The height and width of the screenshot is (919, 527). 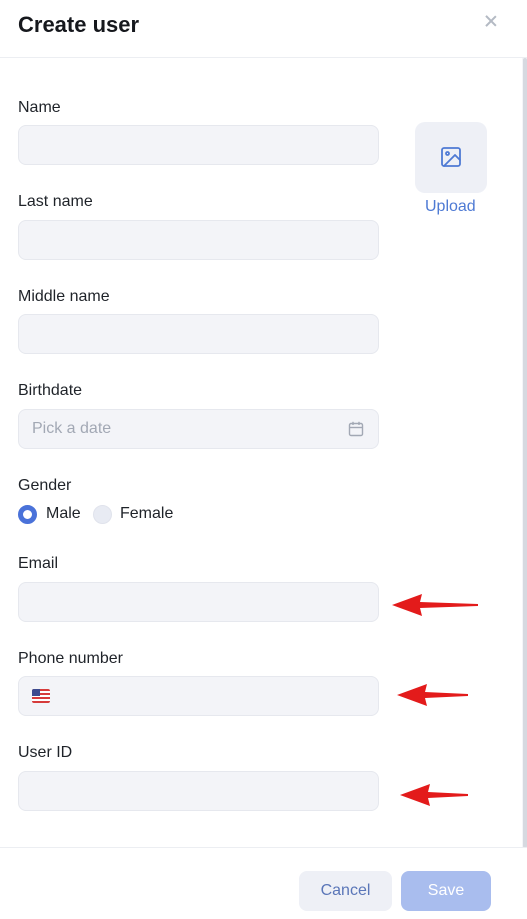 What do you see at coordinates (356, 429) in the screenshot?
I see `calendar-icon` at bounding box center [356, 429].